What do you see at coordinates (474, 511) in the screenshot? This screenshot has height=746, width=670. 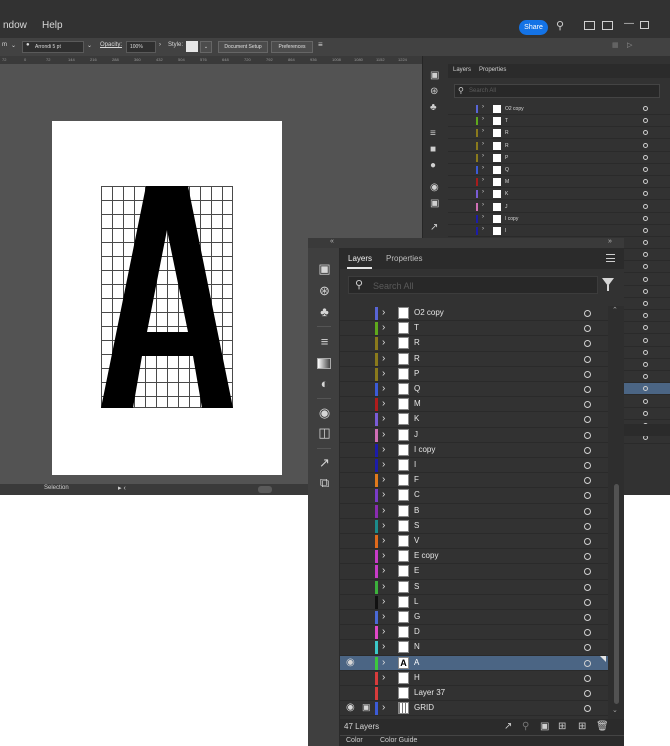 I see `layer-row: › B` at bounding box center [474, 511].